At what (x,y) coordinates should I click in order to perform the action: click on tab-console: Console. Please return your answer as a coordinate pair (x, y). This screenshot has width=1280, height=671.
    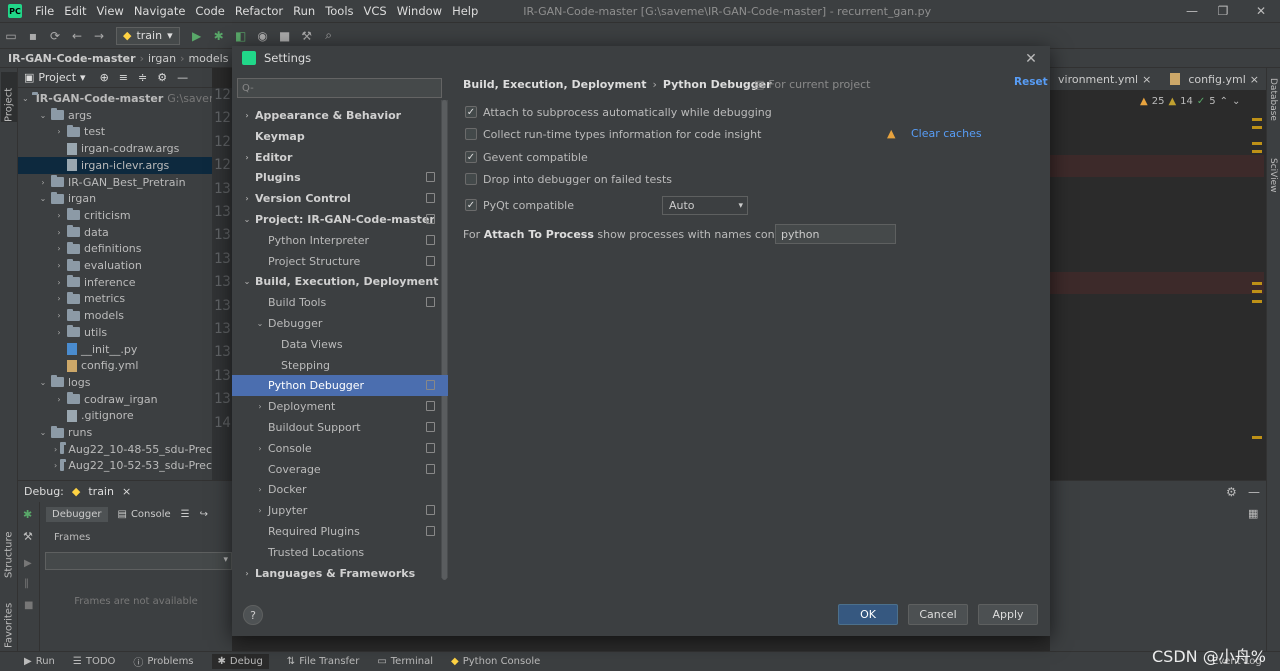
    Looking at the image, I should click on (151, 514).